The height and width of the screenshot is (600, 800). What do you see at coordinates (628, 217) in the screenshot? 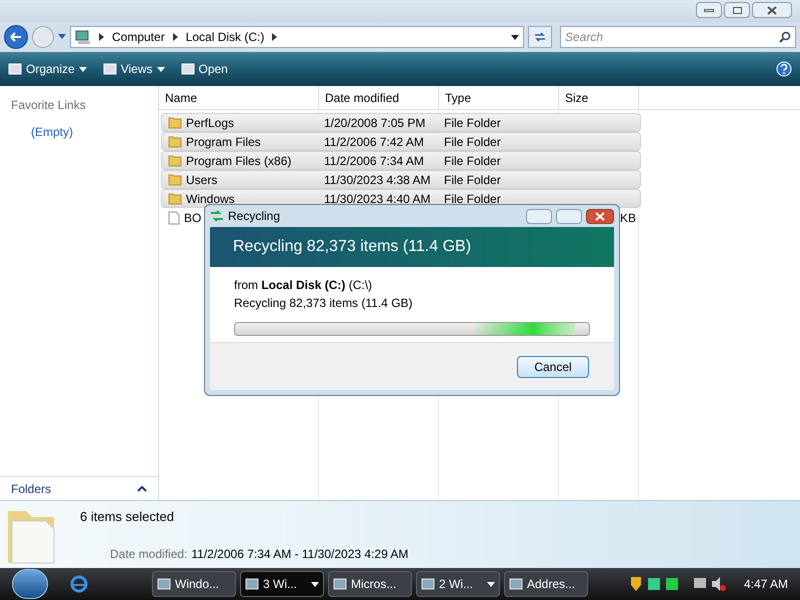
I see `size-cell: KB` at bounding box center [628, 217].